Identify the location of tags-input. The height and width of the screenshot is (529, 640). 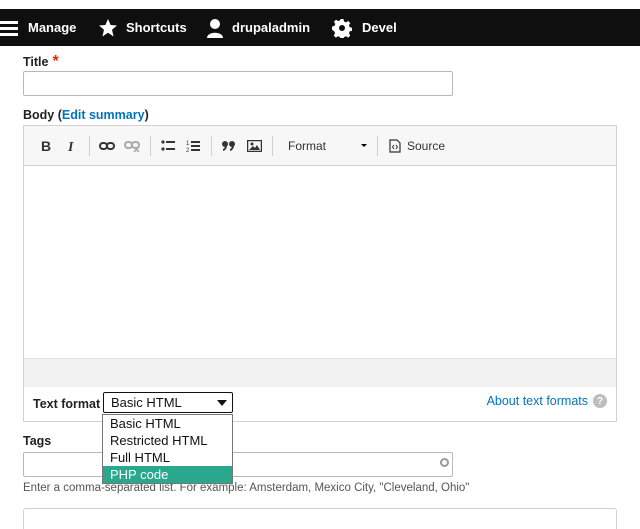
(238, 464).